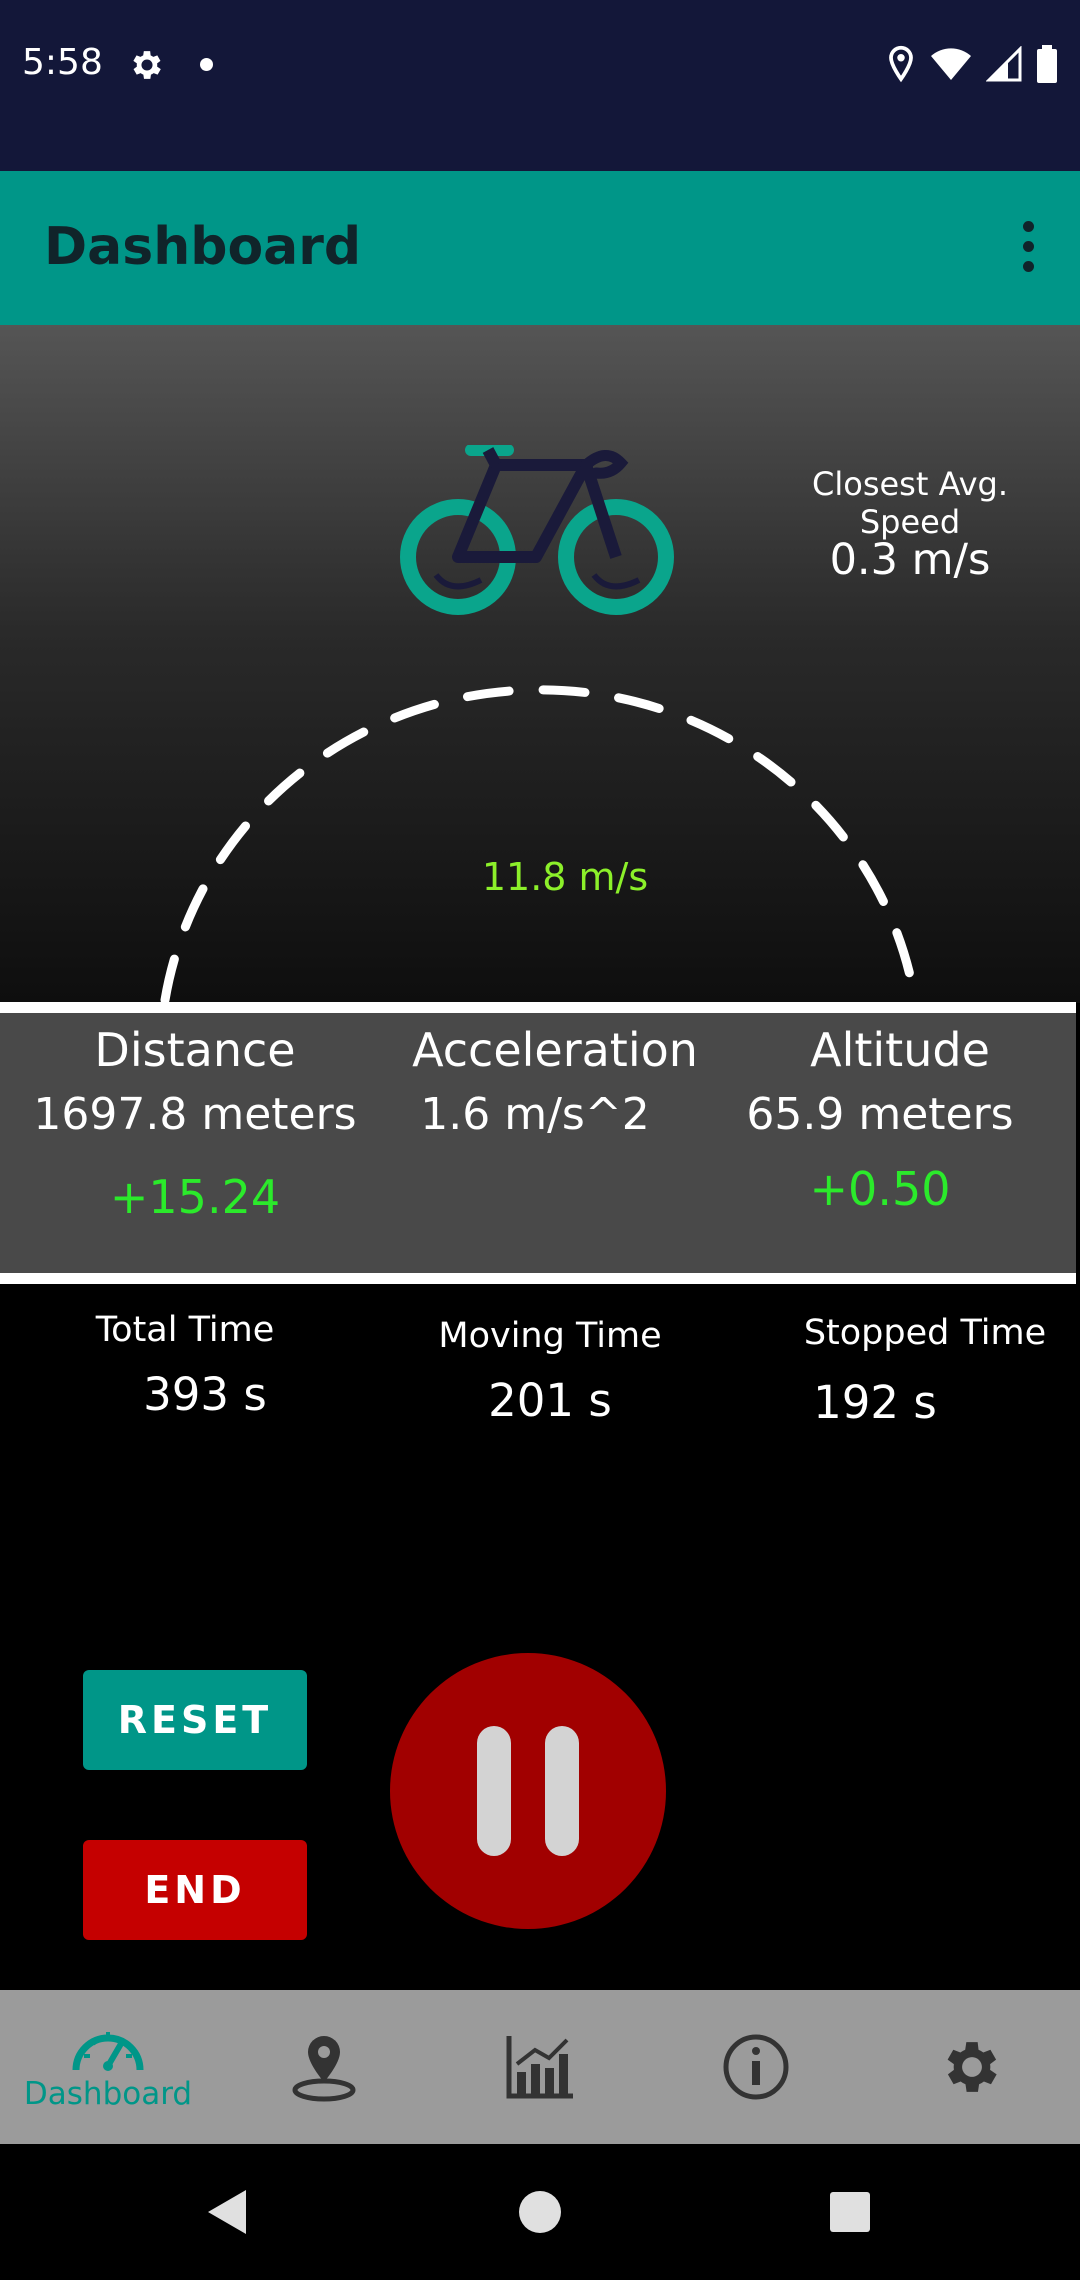 Image resolution: width=1080 pixels, height=2280 pixels. I want to click on nav-item-map, so click(324, 2067).